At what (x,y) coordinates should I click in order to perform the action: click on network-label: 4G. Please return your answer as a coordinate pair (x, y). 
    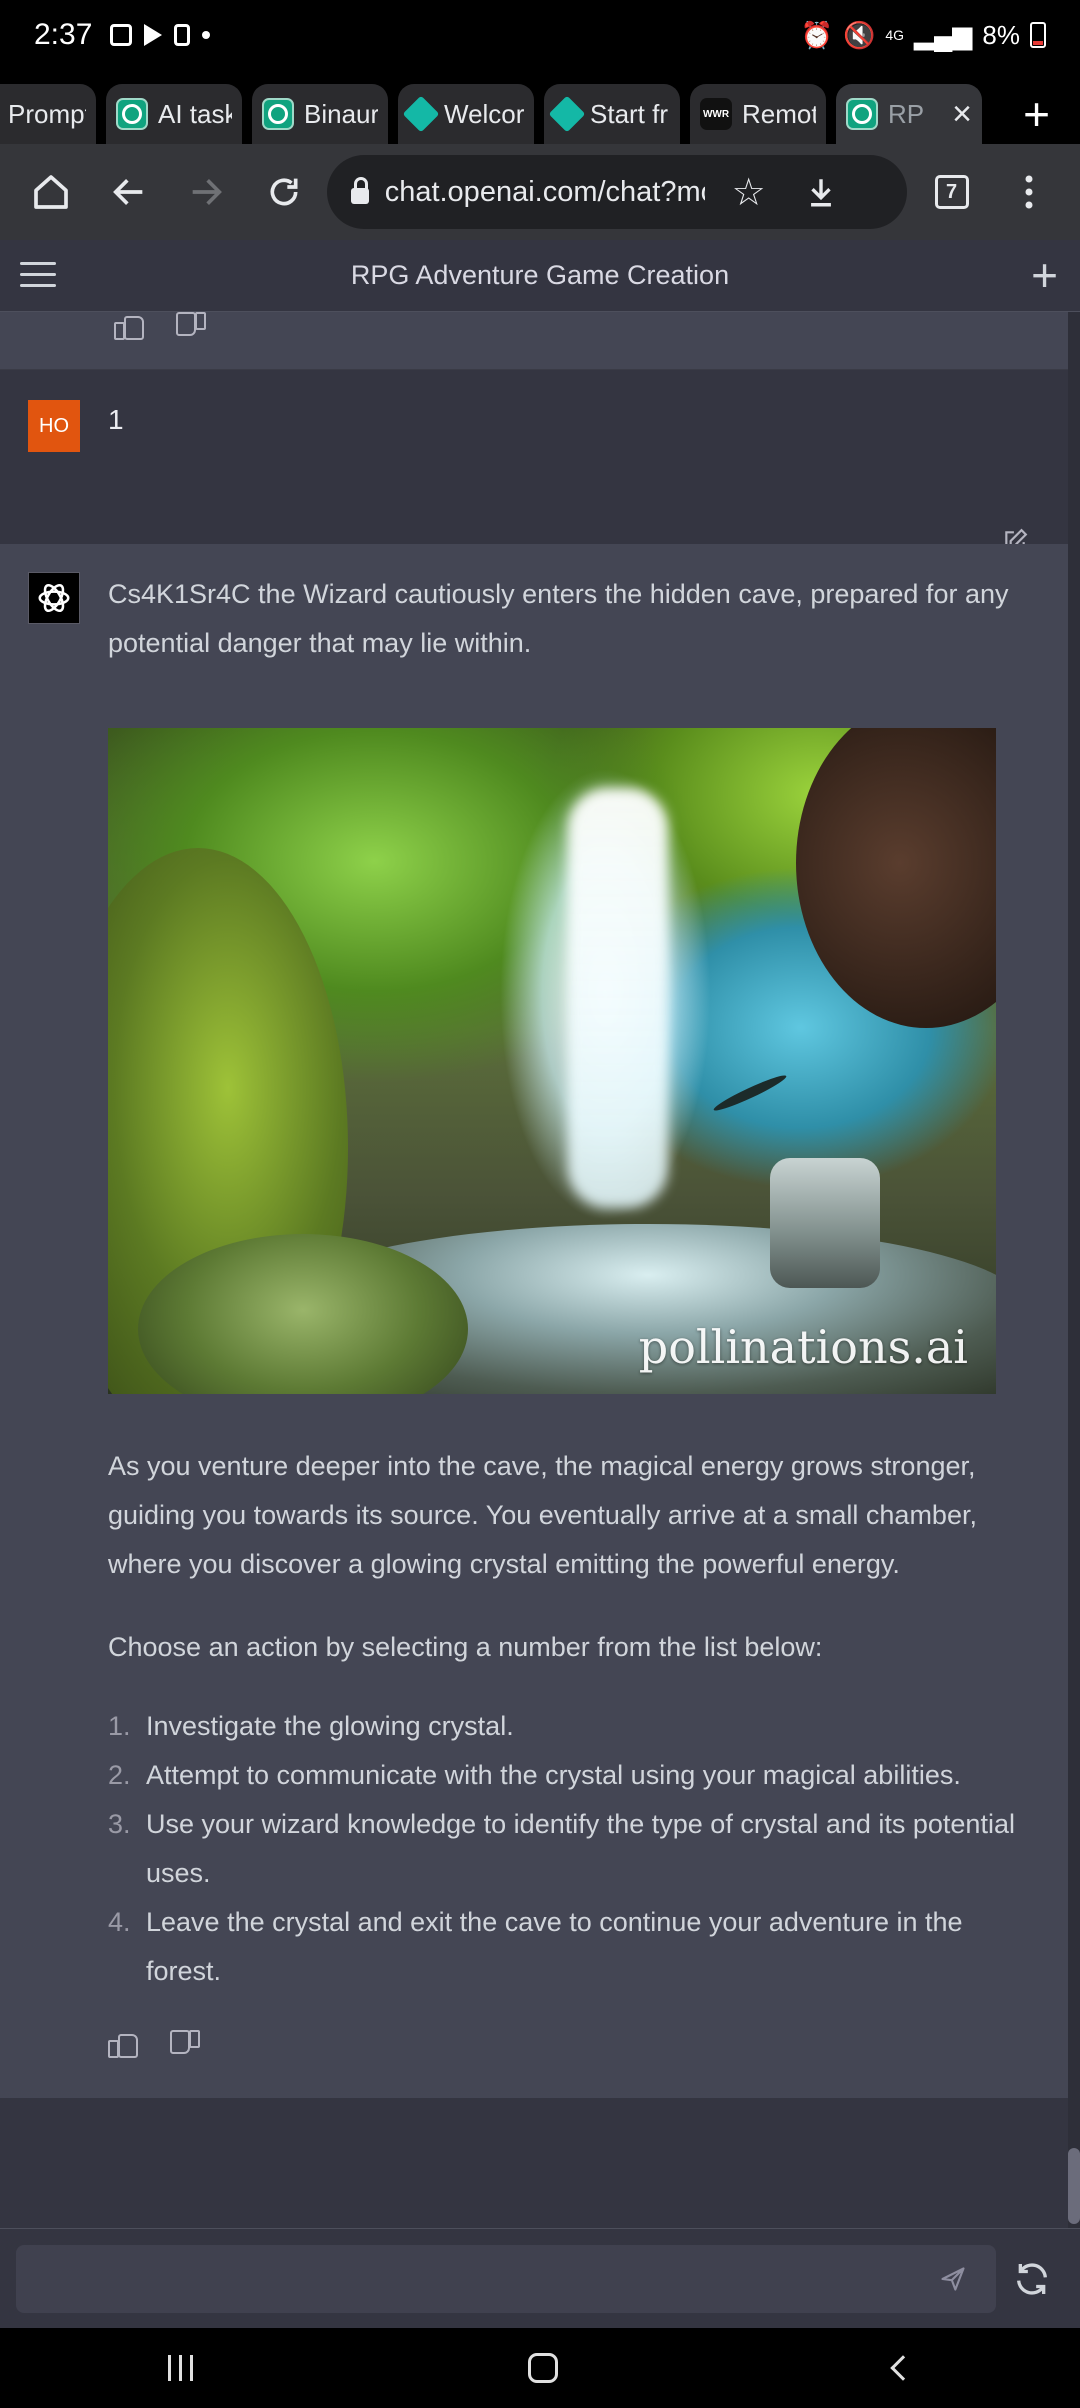
    Looking at the image, I should click on (894, 35).